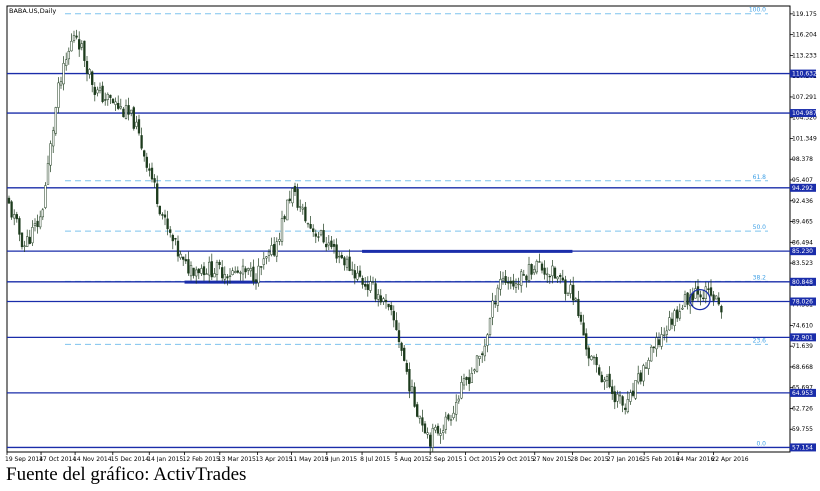 This screenshot has width=820, height=491. Describe the element at coordinates (411, 459) in the screenshot. I see `x-axis-tick-label: 5 Aug 2015` at that location.